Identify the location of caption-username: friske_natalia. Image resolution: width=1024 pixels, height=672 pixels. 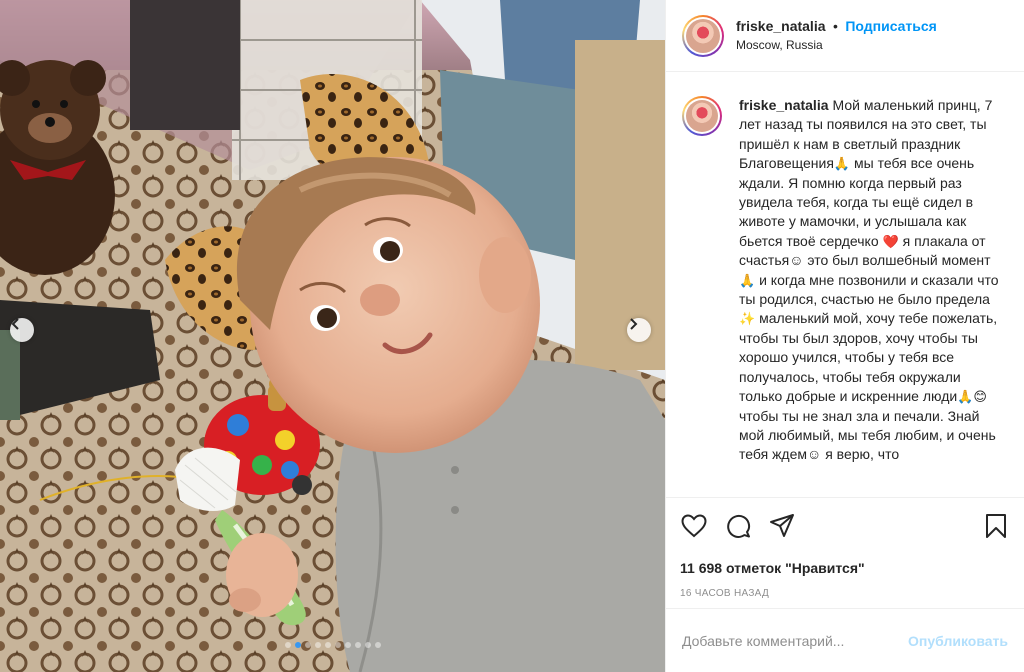
(784, 105).